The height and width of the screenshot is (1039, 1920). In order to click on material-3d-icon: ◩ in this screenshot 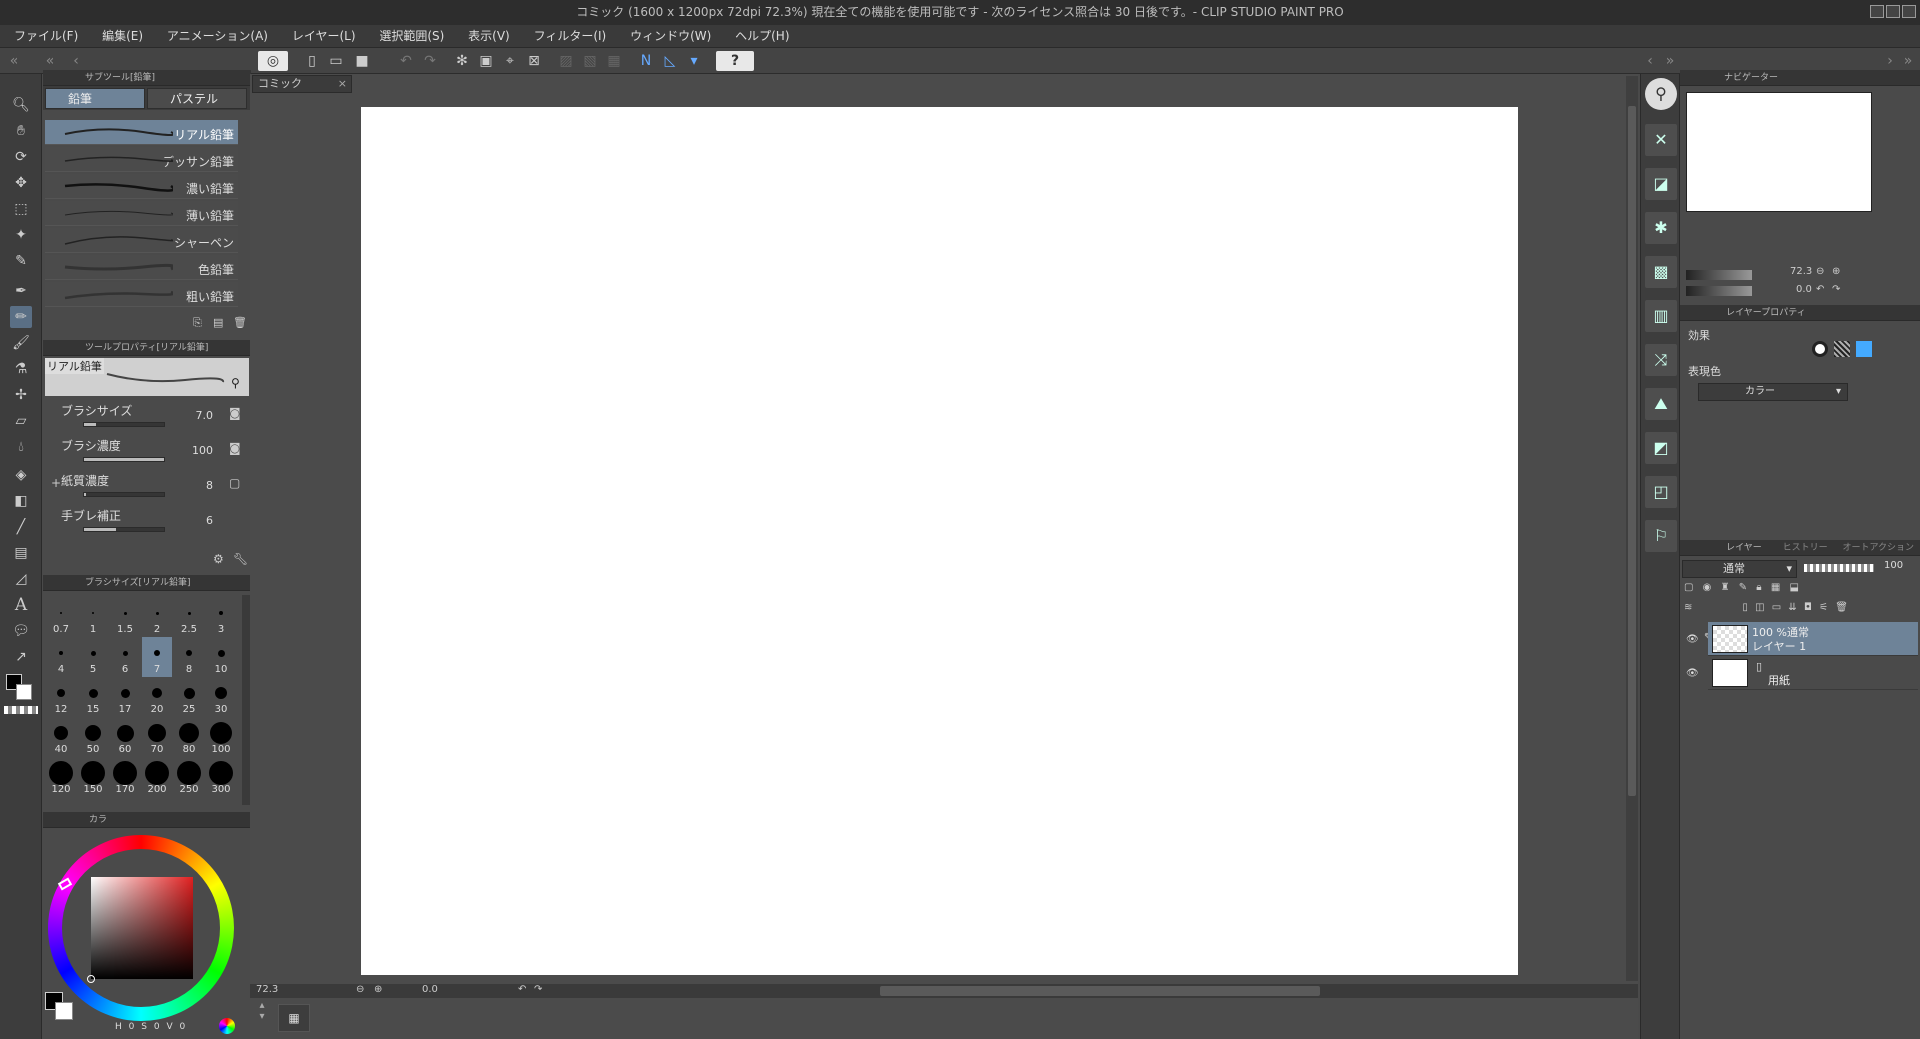, I will do `click(1661, 448)`.